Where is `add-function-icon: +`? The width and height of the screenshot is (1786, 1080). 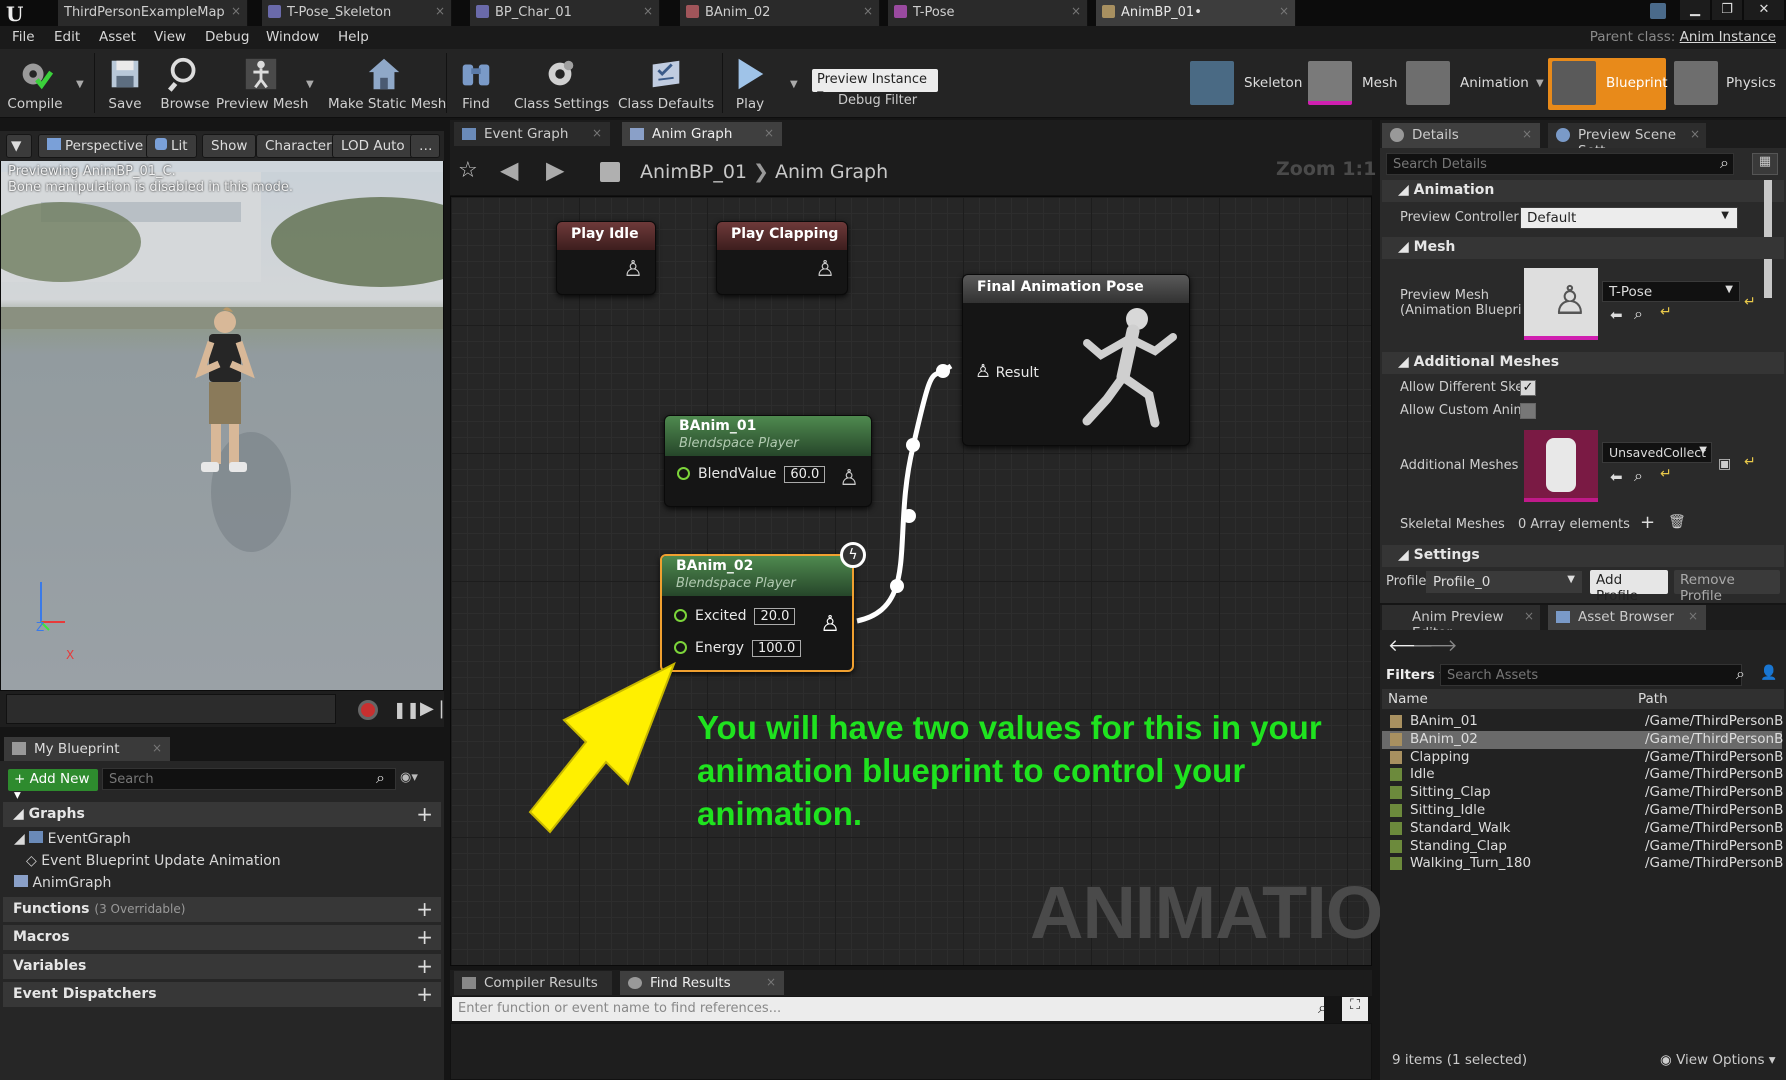
add-function-icon: + is located at coordinates (424, 909).